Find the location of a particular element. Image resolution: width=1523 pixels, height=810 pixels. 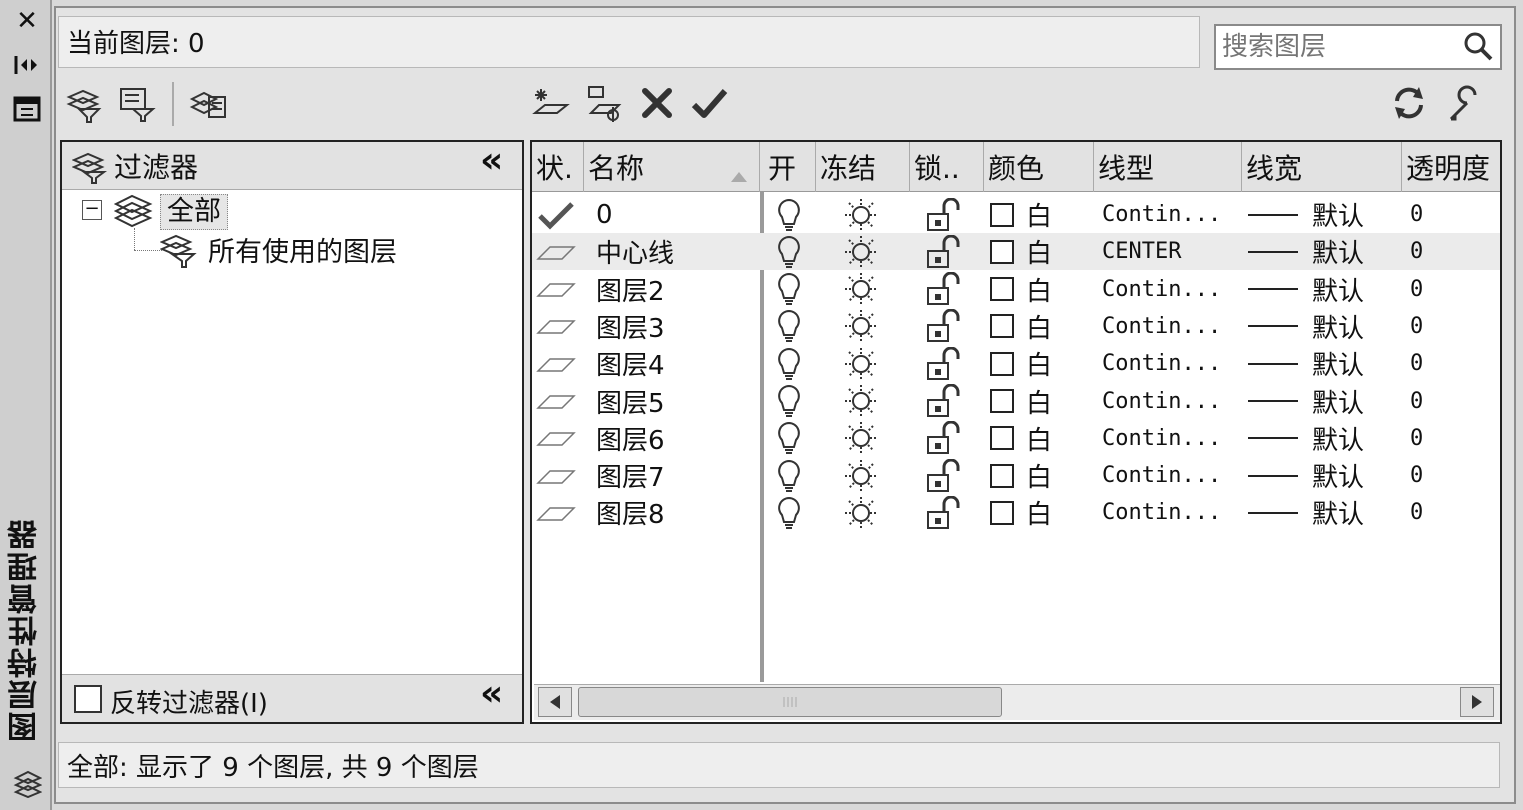

layer-name: 图层6 is located at coordinates (676, 438).